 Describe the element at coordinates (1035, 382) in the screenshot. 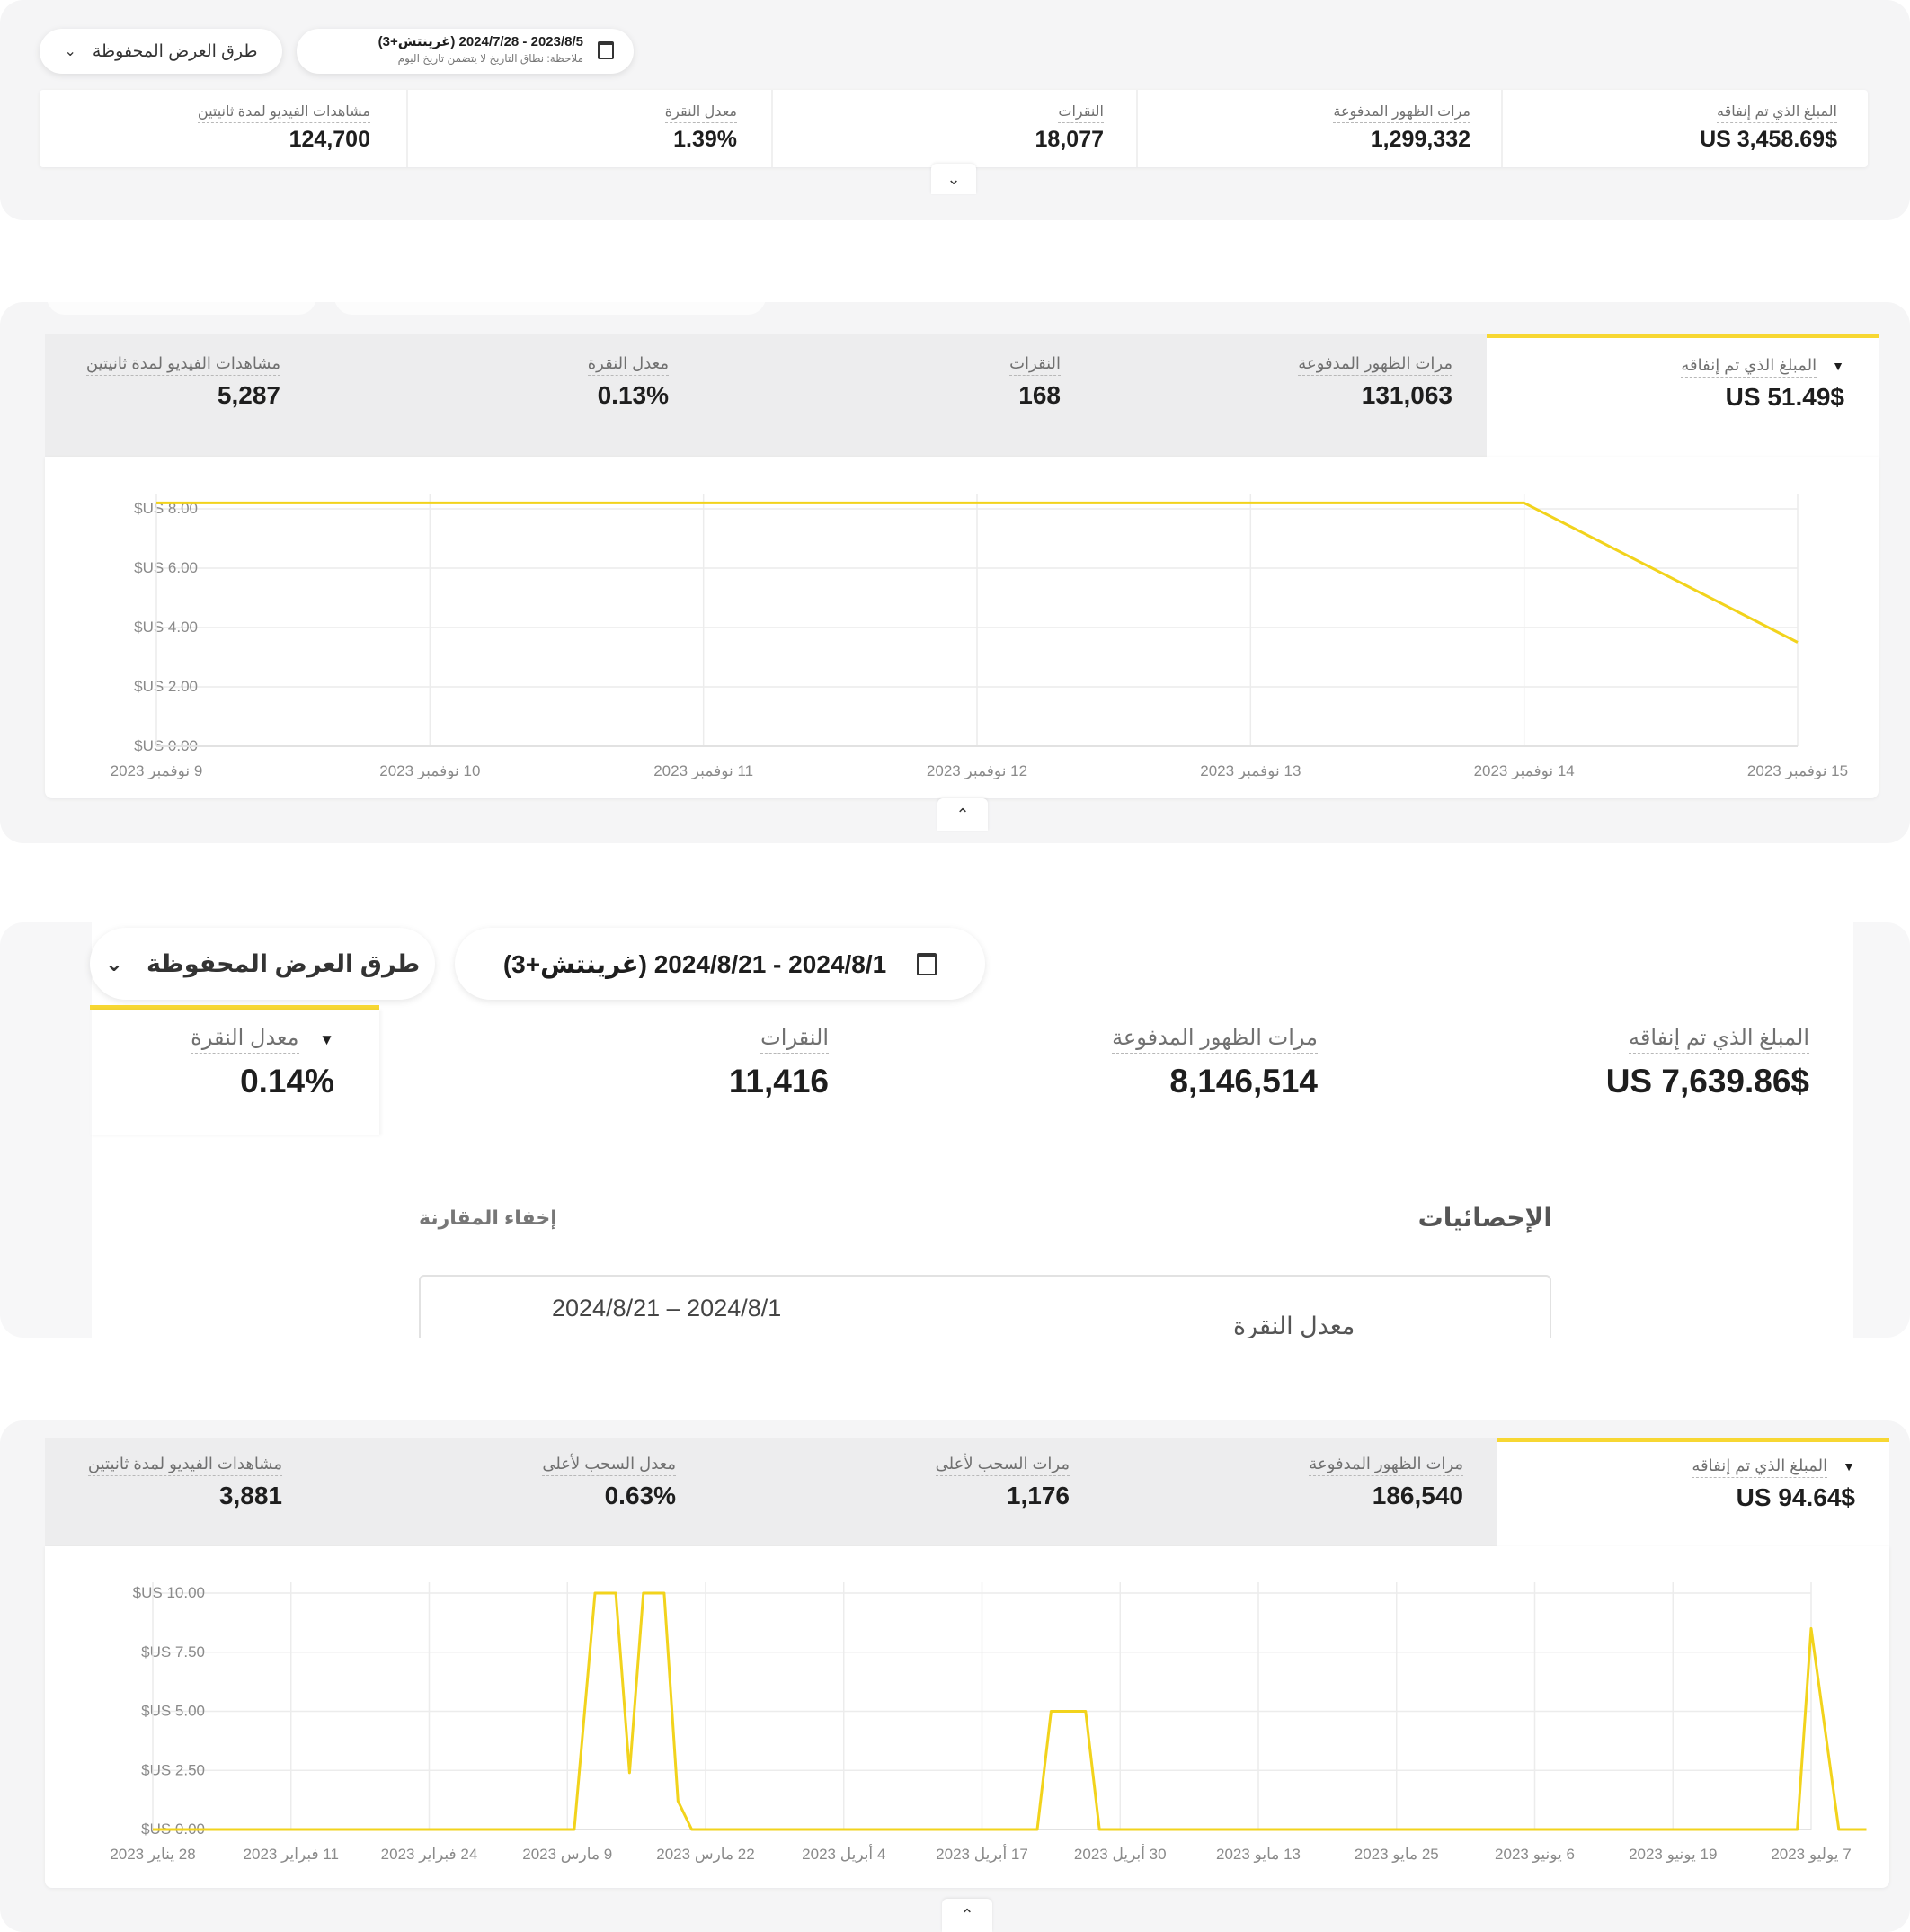

I see `metric-clicks: النقرات 168` at that location.